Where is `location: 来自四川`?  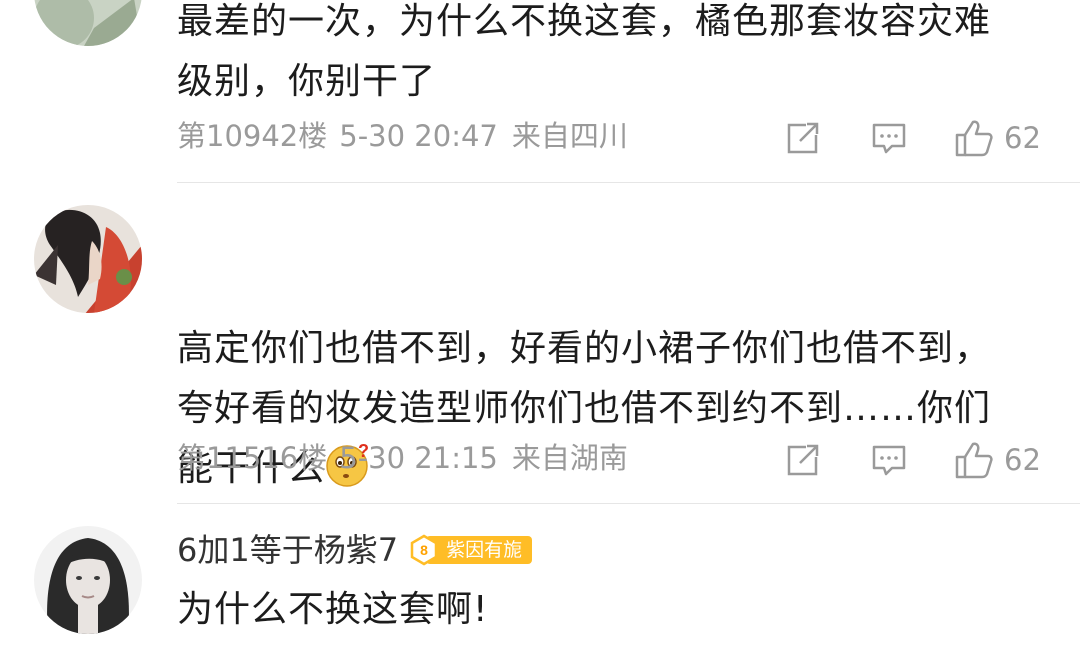 location: 来自四川 is located at coordinates (569, 136).